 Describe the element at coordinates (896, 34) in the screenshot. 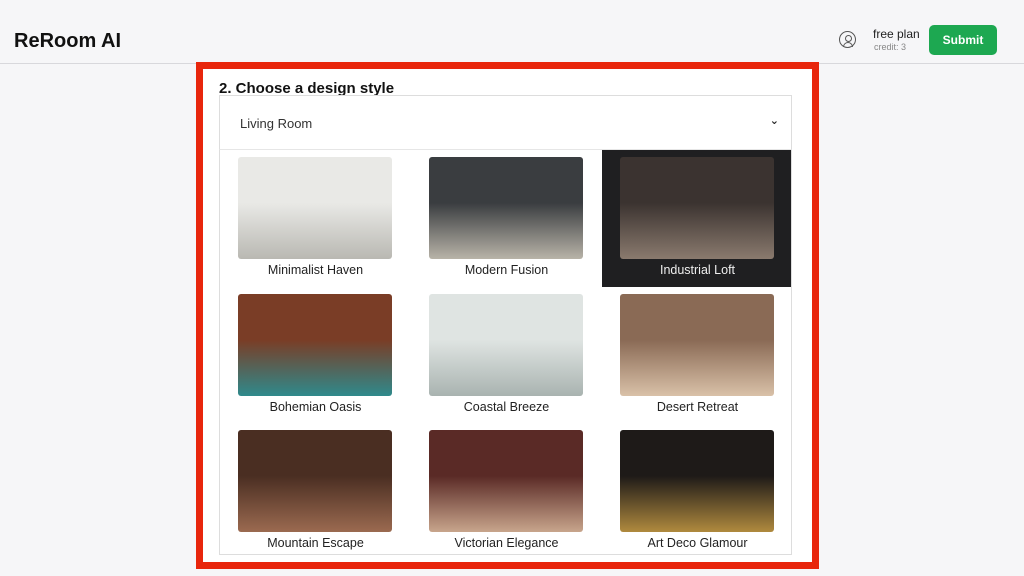

I see `plan-label: free plan` at that location.